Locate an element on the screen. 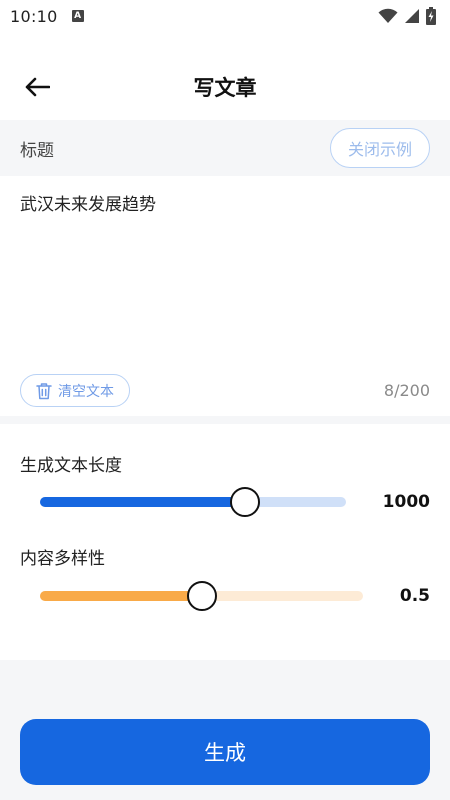  length-slider-fill is located at coordinates (143, 502).